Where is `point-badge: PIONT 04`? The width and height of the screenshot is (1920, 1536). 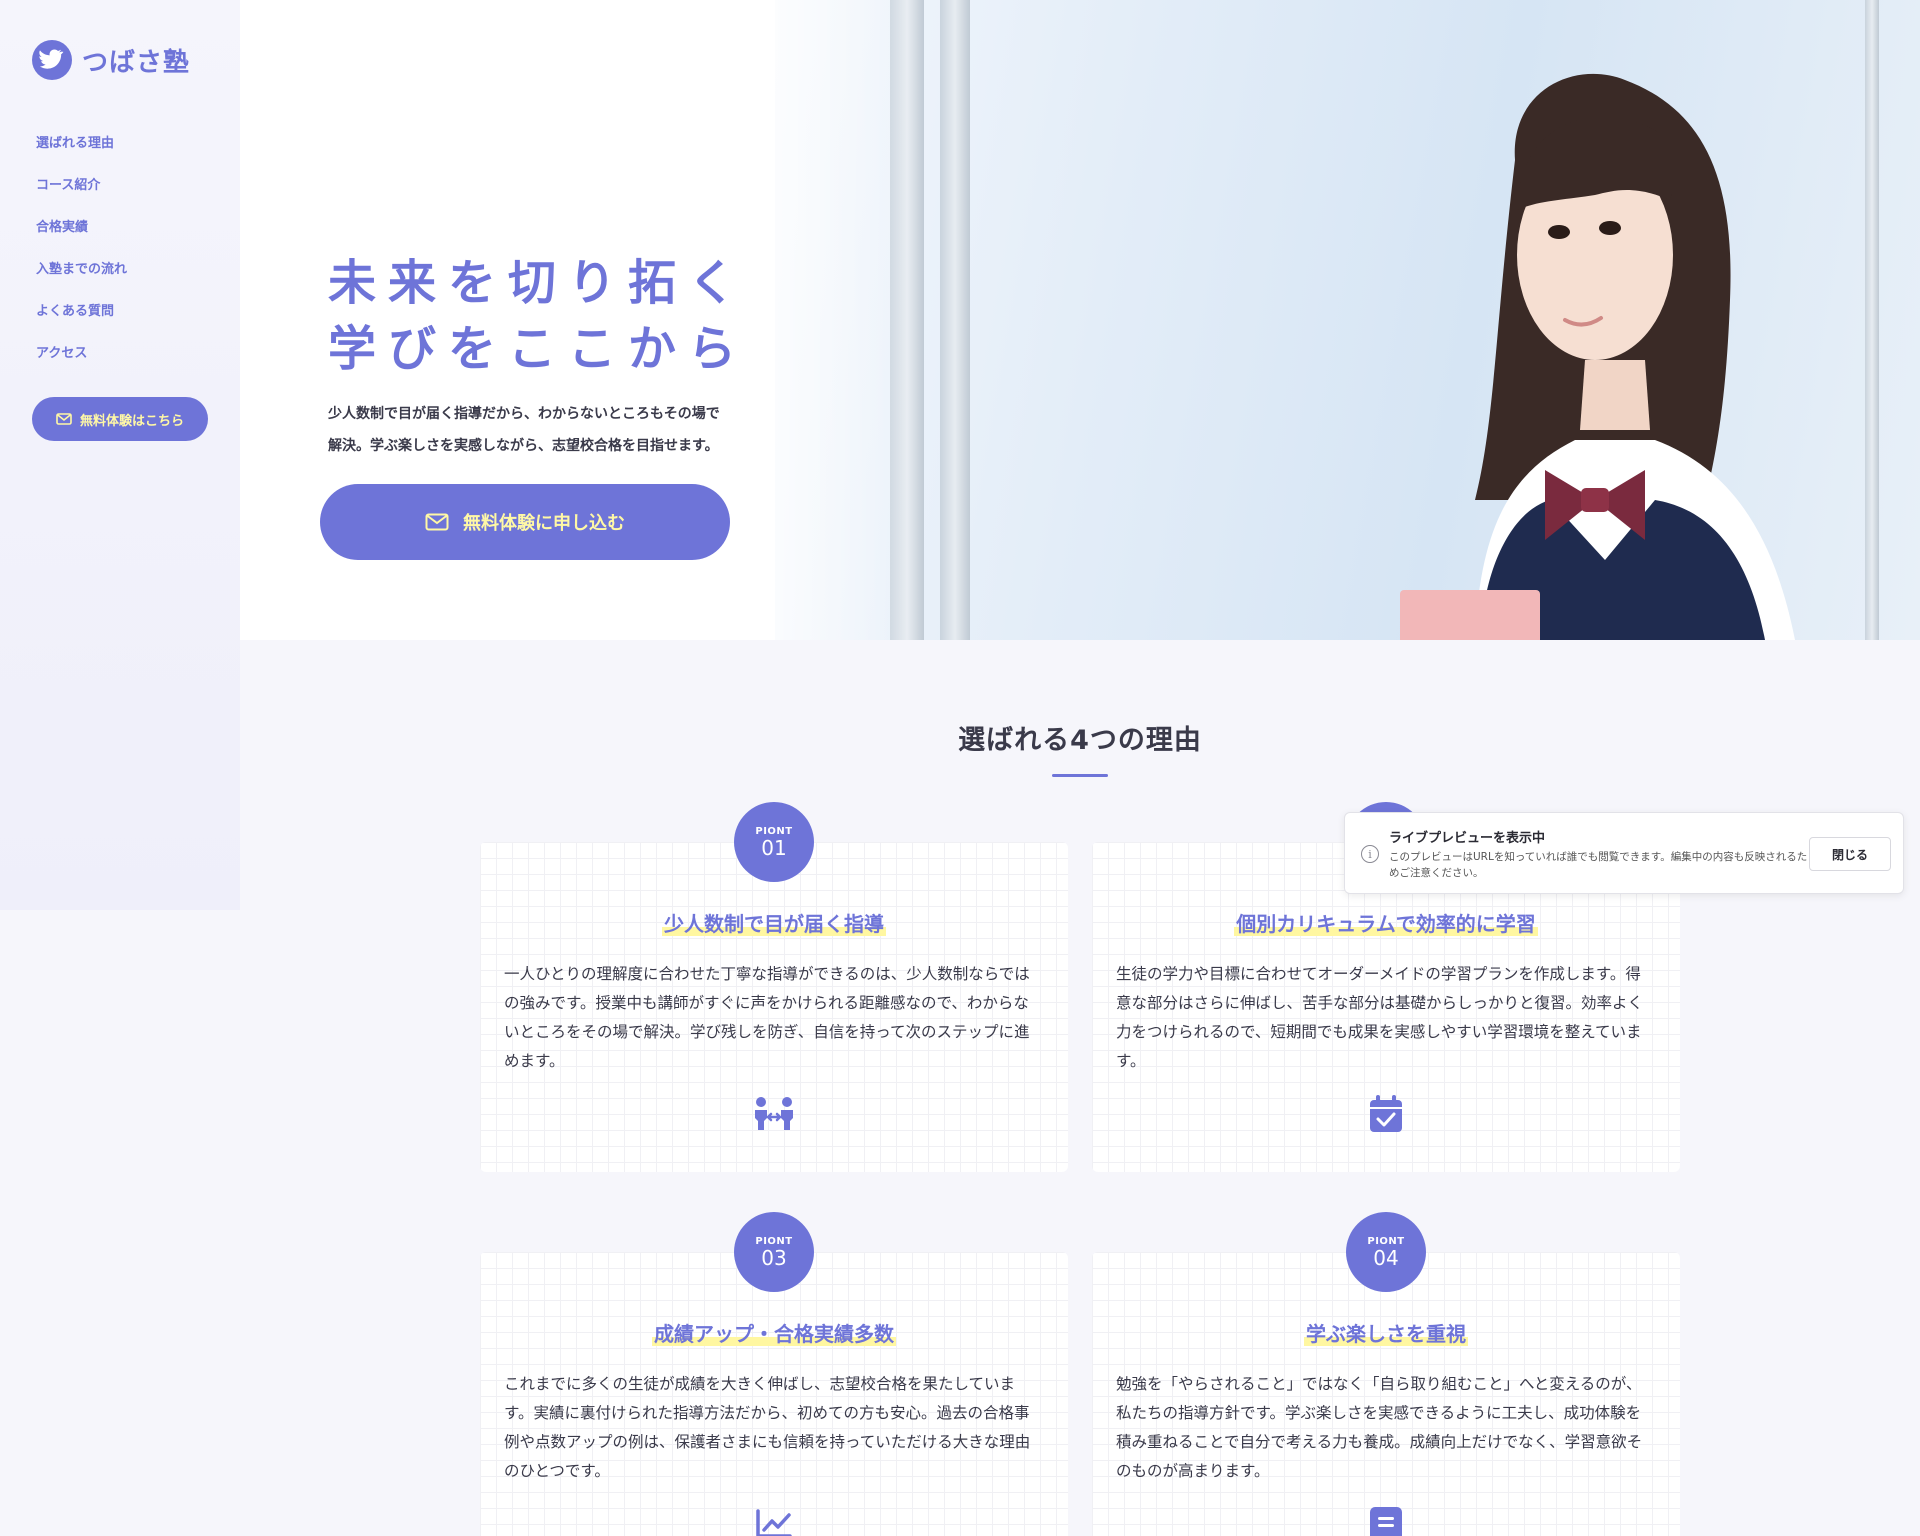
point-badge: PIONT 04 is located at coordinates (1386, 1252).